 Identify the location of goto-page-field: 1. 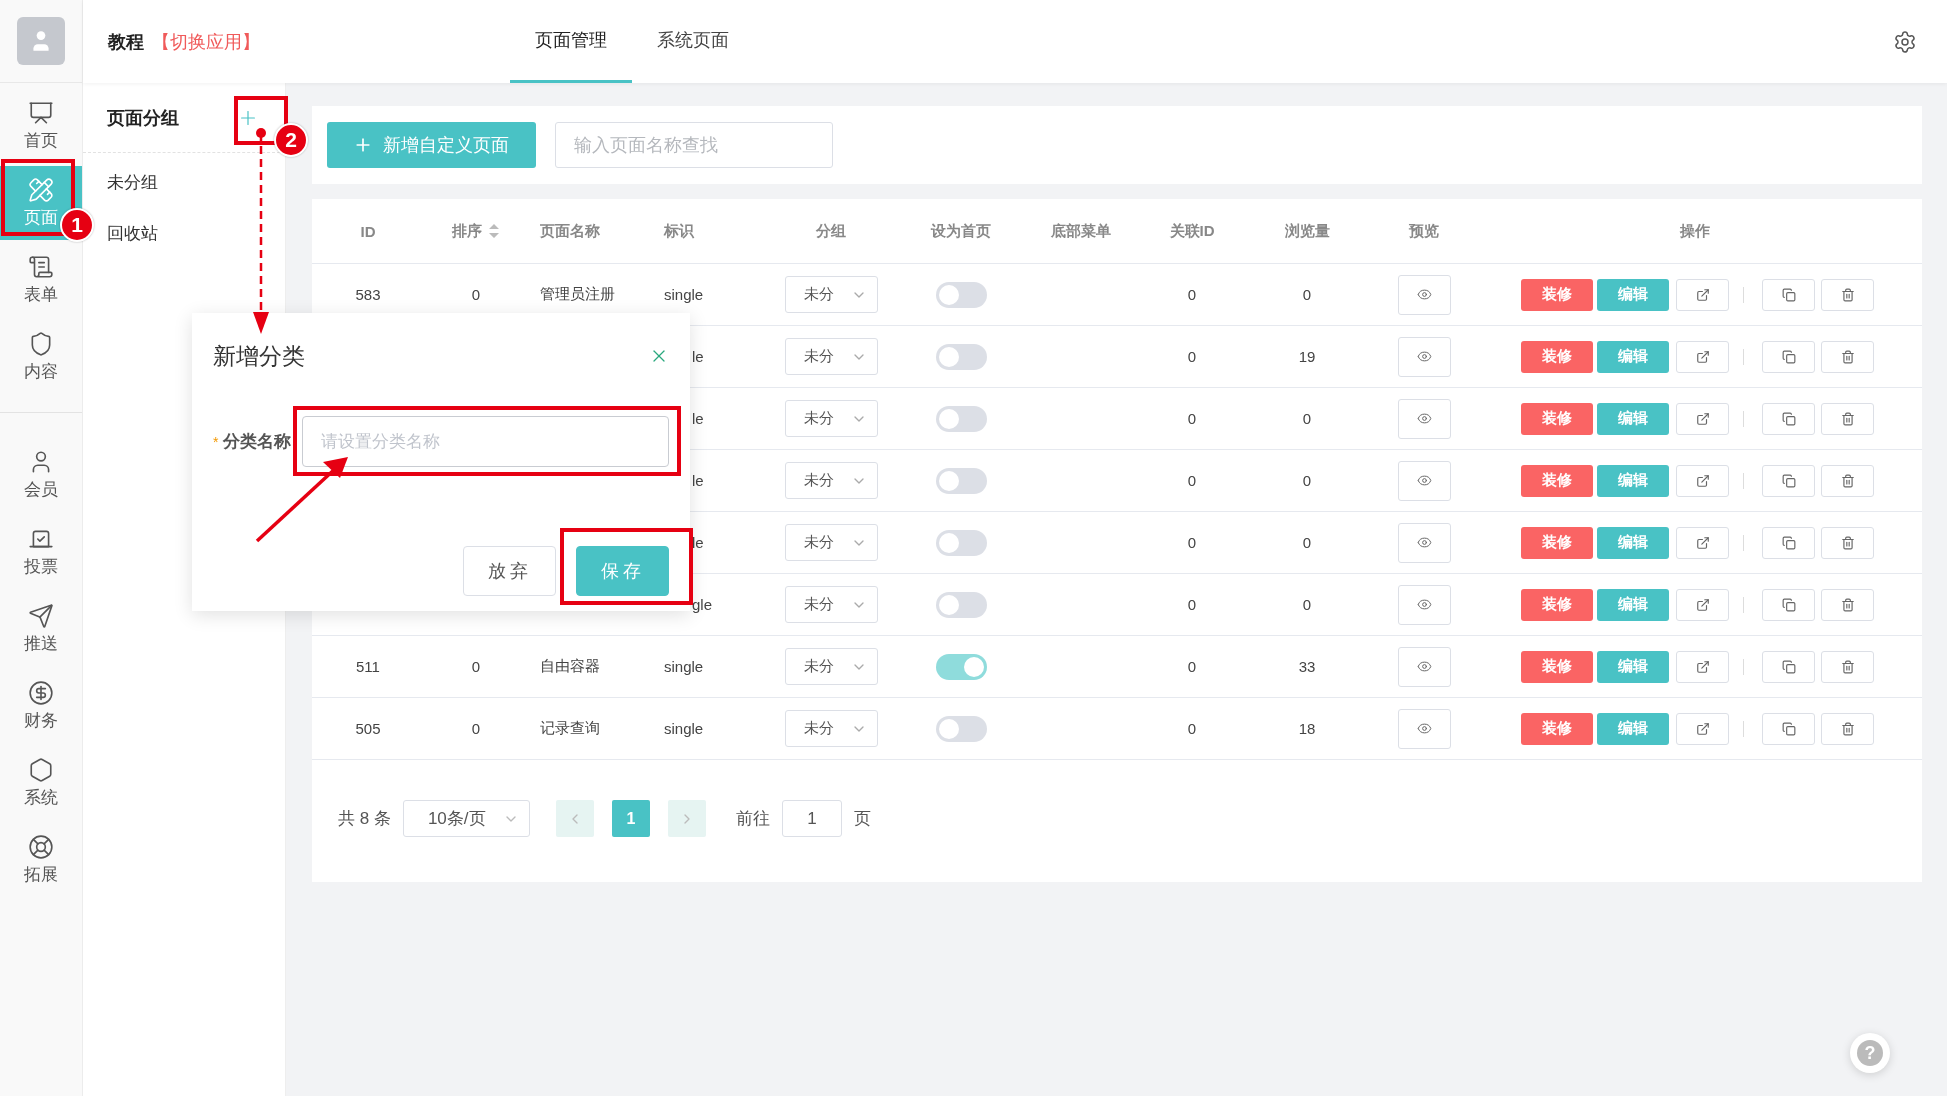
(811, 818).